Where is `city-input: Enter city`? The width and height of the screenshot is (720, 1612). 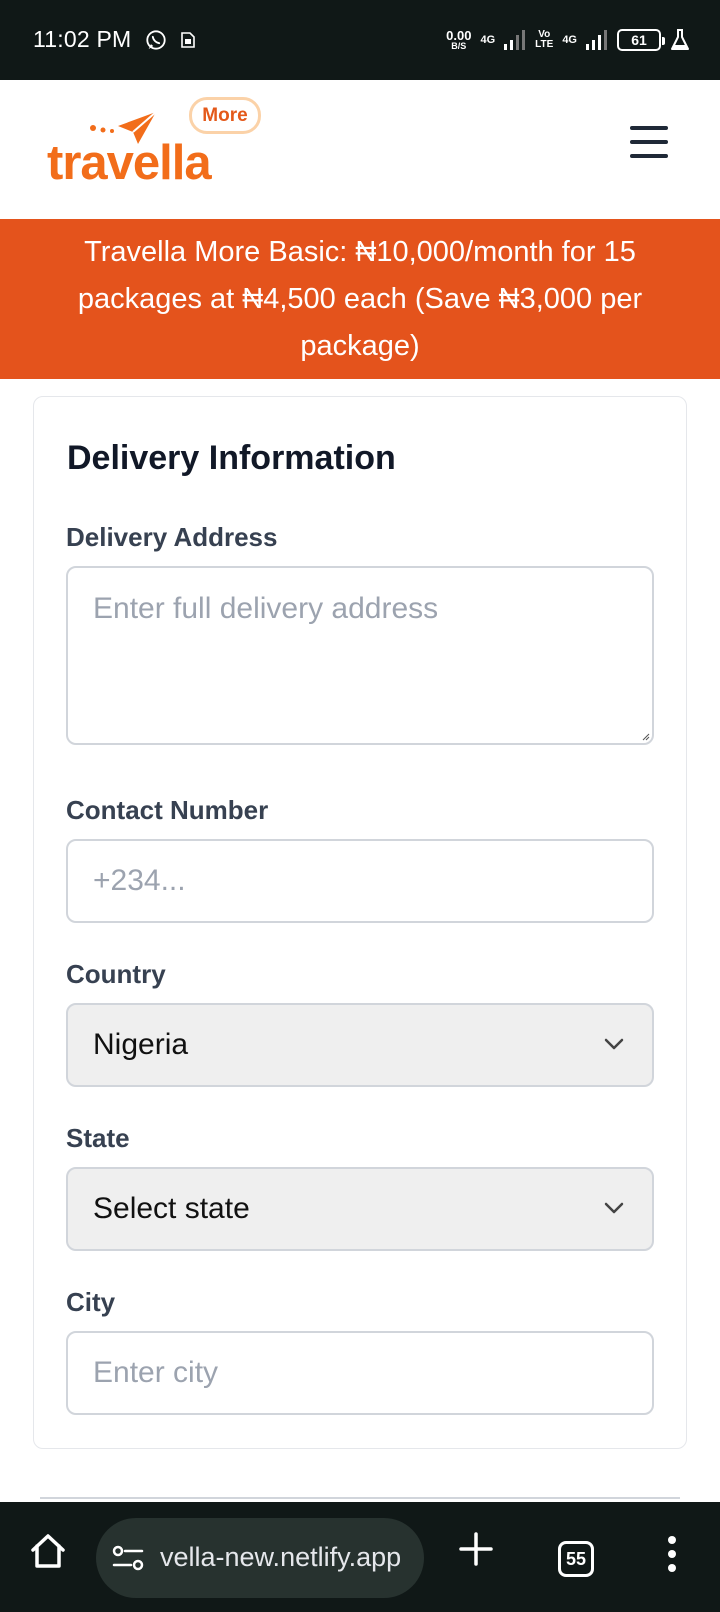
city-input: Enter city is located at coordinates (360, 1373).